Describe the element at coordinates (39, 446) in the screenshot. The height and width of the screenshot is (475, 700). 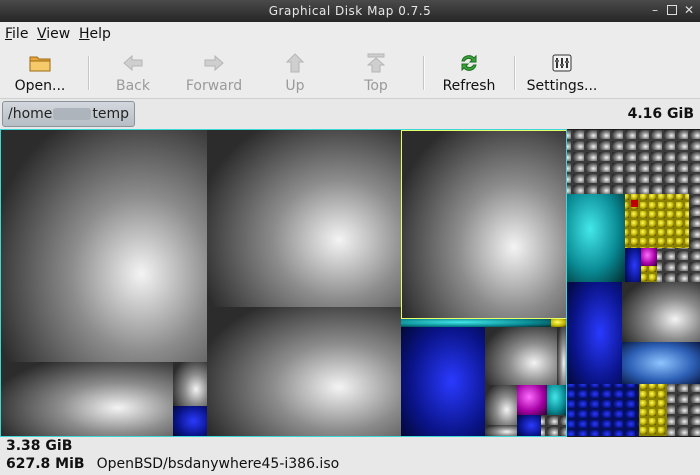
I see `selected-size: 3.38 GiB` at that location.